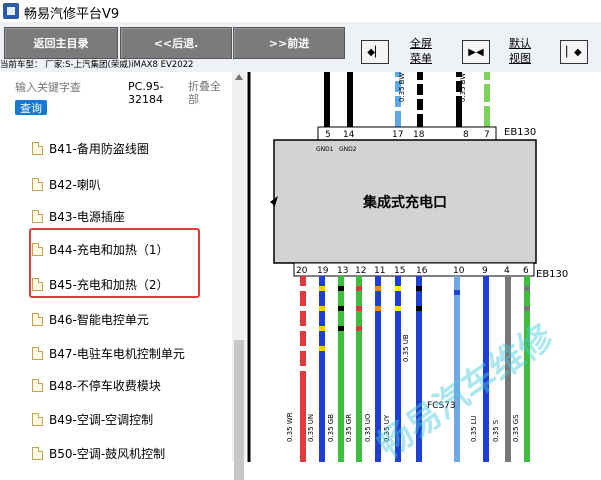 The width and height of the screenshot is (601, 480). Describe the element at coordinates (379, 271) in the screenshot. I see `pin-number: 11` at that location.